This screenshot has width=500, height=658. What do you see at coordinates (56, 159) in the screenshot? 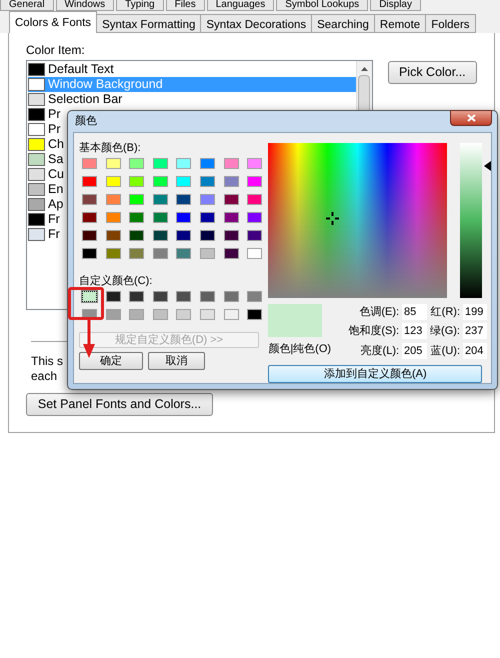
I see `item-label: Sa` at bounding box center [56, 159].